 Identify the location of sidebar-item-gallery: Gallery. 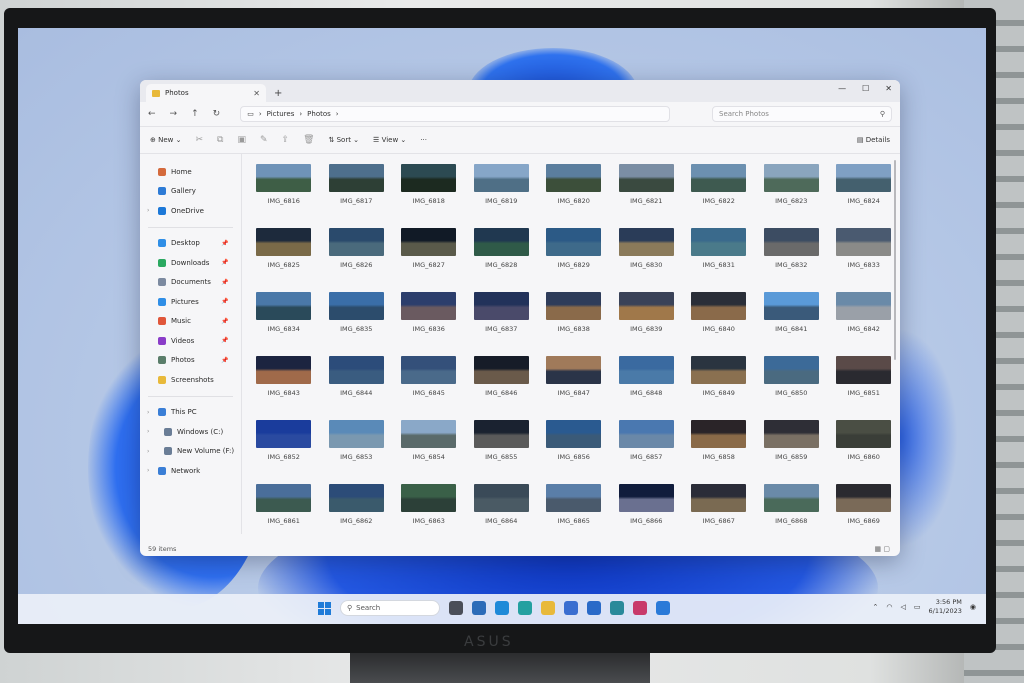
(190, 192).